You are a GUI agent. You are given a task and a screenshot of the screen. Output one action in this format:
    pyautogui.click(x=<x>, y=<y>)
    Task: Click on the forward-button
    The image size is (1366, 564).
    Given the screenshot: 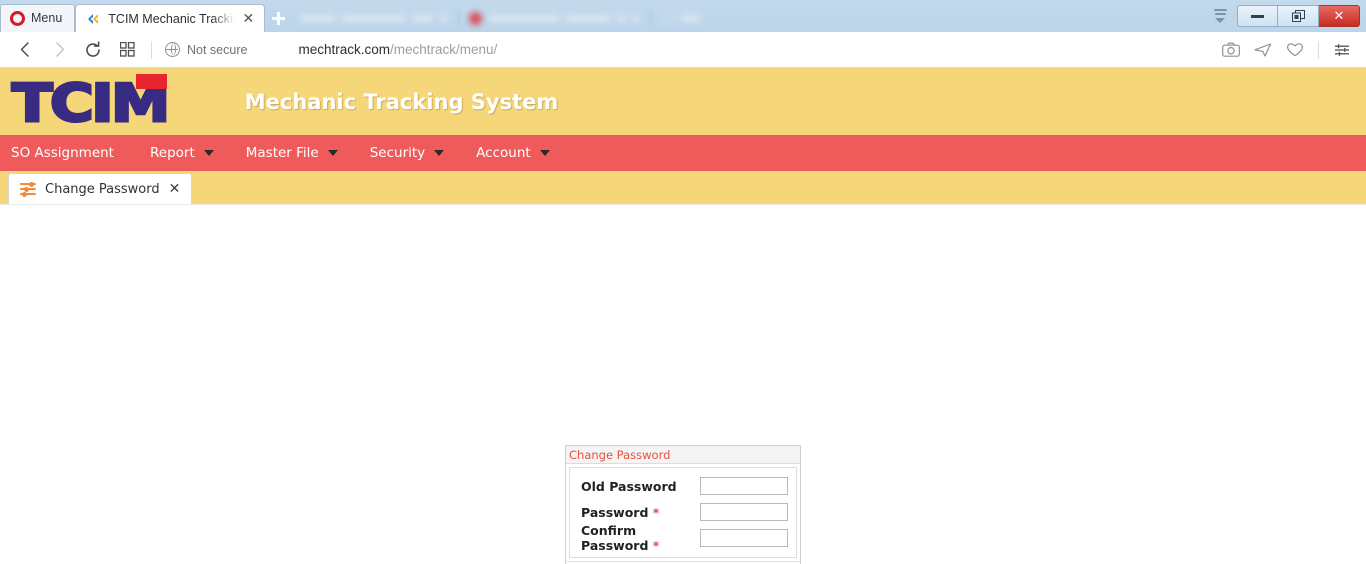 What is the action you would take?
    pyautogui.click(x=59, y=50)
    